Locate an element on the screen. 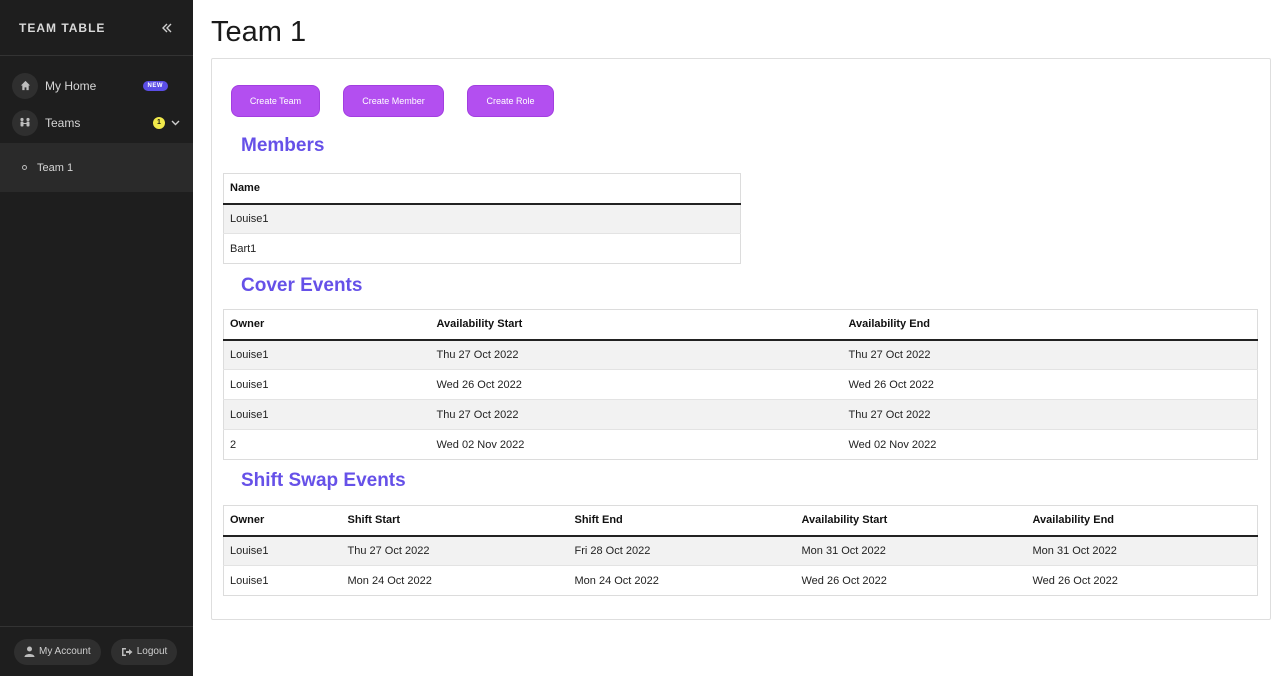  page-title: Team 1 is located at coordinates (259, 32).